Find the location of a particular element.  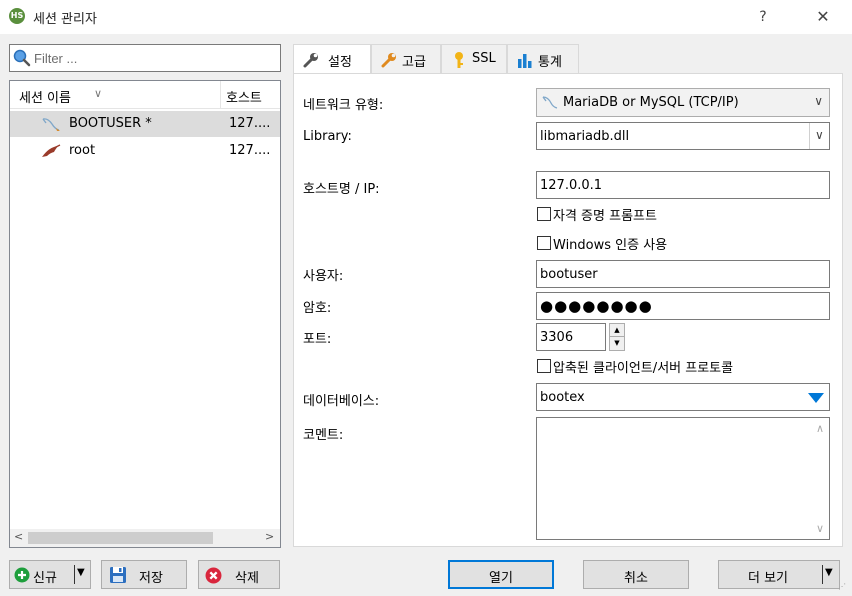

cancel-button-label: 취소 is located at coordinates (636, 578).